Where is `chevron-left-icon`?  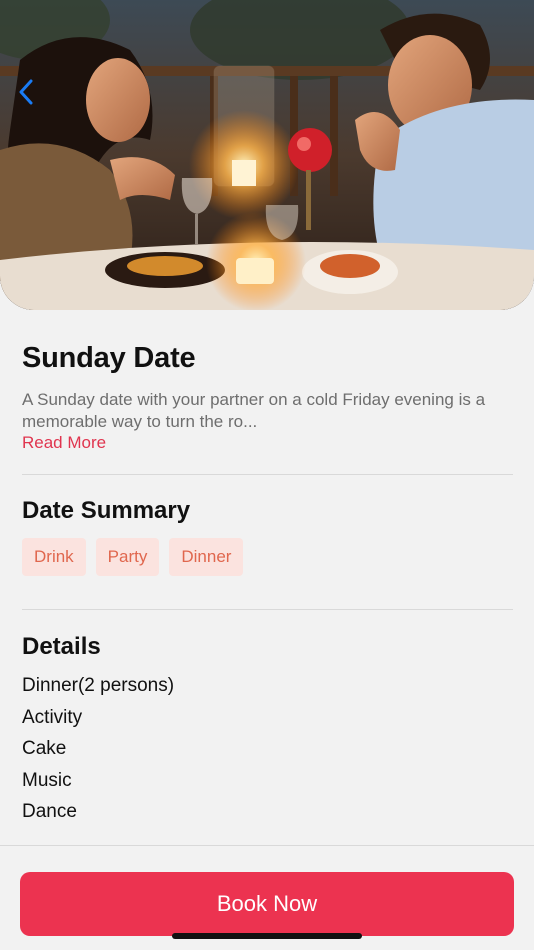
chevron-left-icon is located at coordinates (26, 92).